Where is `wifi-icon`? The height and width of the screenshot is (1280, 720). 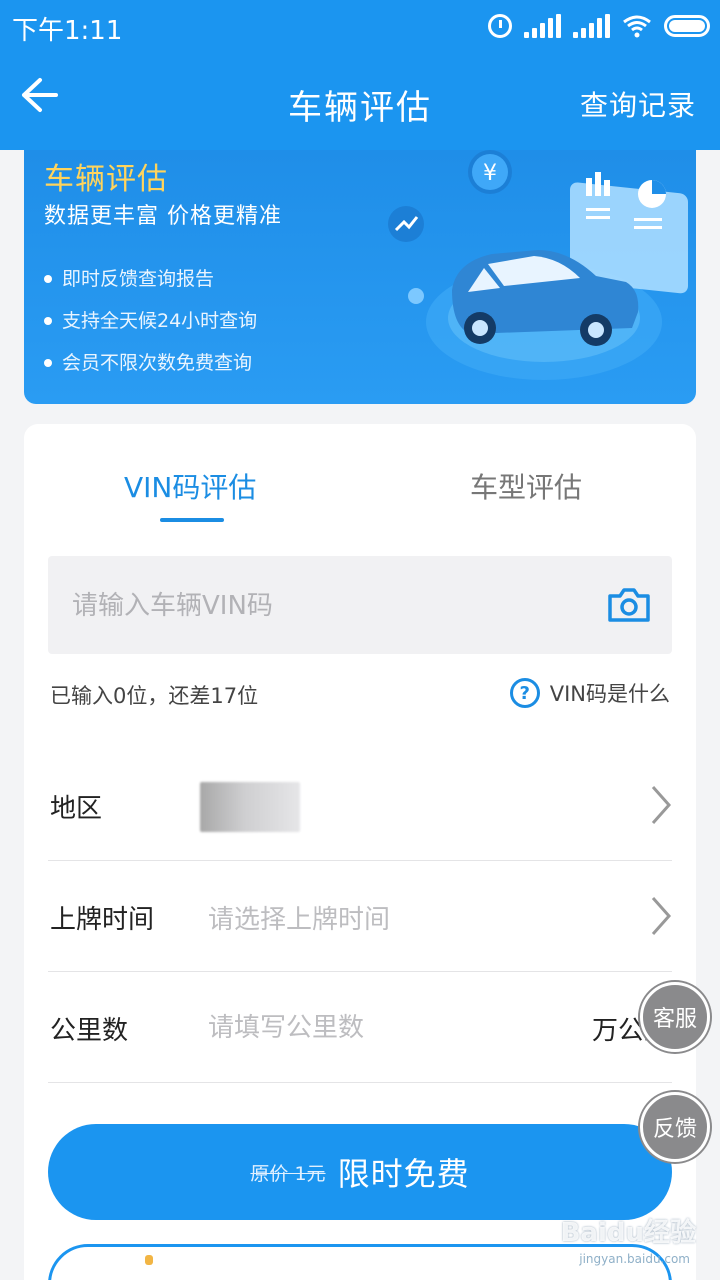 wifi-icon is located at coordinates (637, 26).